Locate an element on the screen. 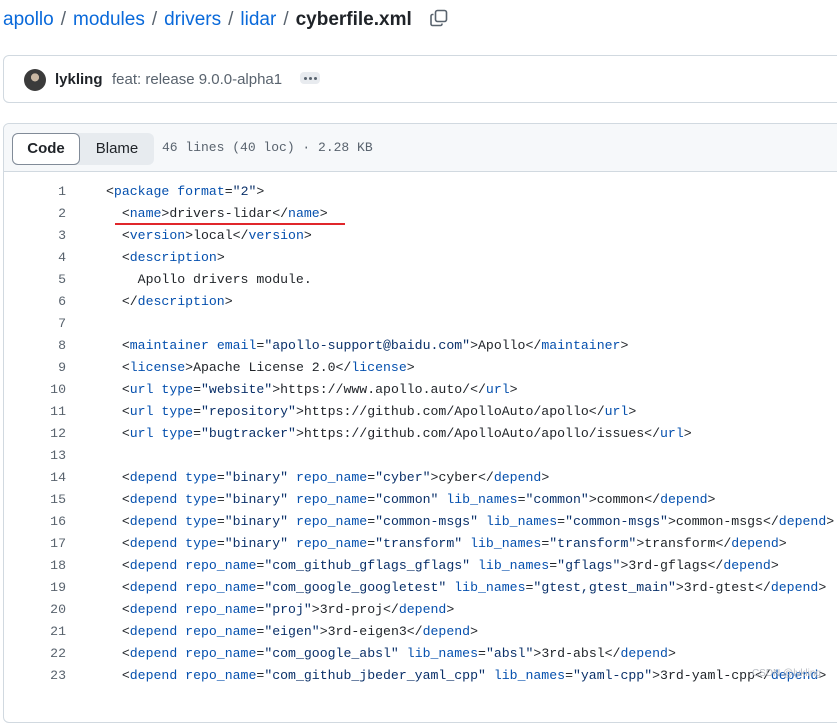 The image size is (837, 723). line-number: 20 is located at coordinates (35, 610).